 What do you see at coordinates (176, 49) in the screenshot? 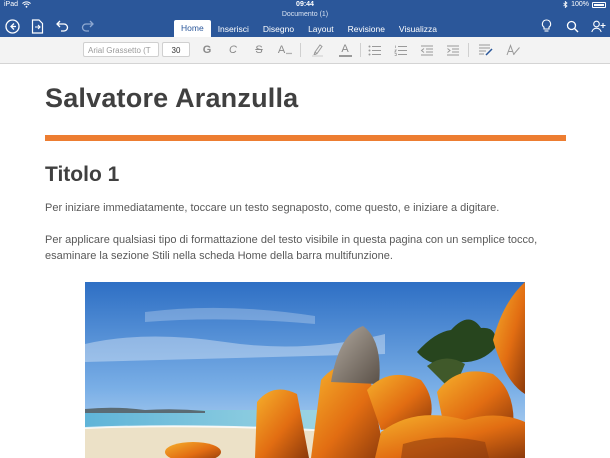
I see `font-size-field: 30` at bounding box center [176, 49].